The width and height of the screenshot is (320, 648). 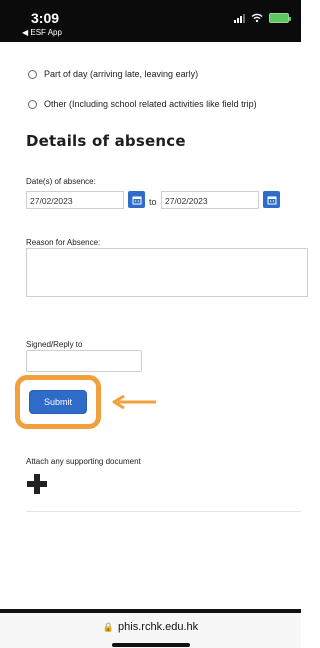 I want to click on wifi-icon, so click(x=257, y=18).